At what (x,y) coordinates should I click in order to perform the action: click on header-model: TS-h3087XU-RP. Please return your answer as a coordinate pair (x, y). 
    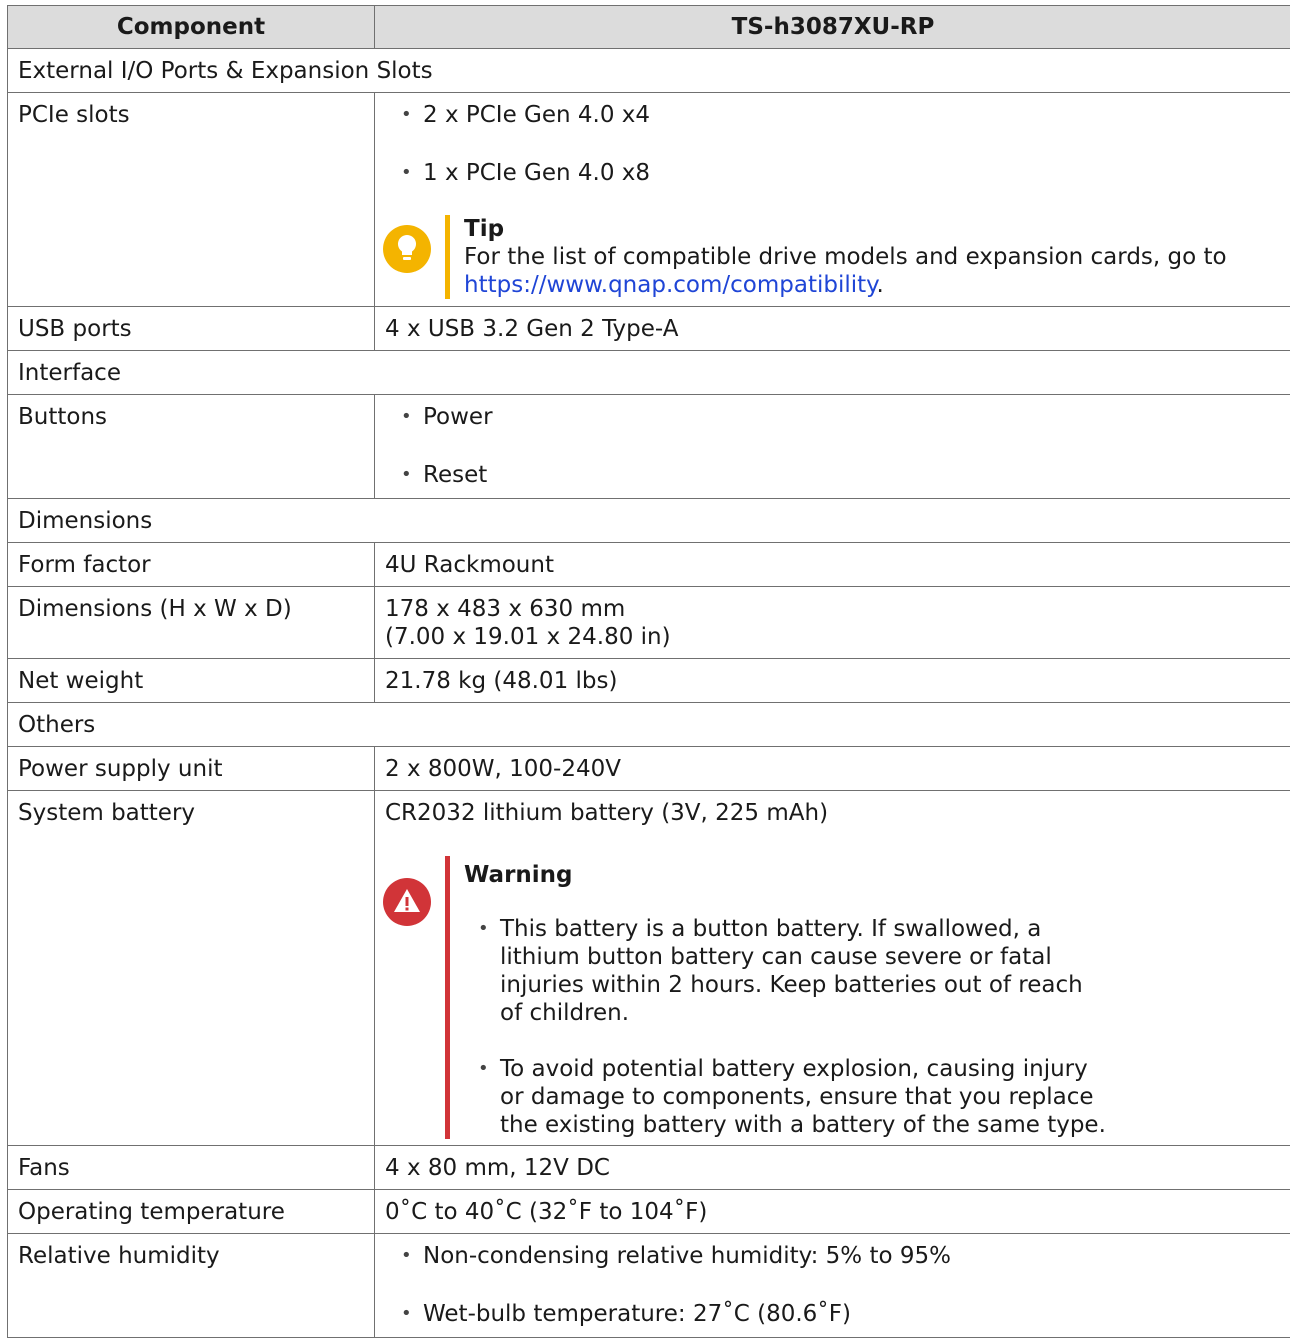
    Looking at the image, I should click on (832, 27).